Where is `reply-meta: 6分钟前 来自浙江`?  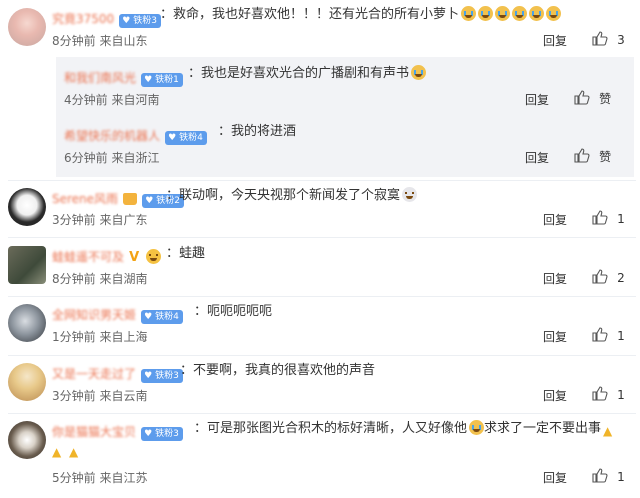
reply-meta: 6分钟前 来自浙江 is located at coordinates (112, 158).